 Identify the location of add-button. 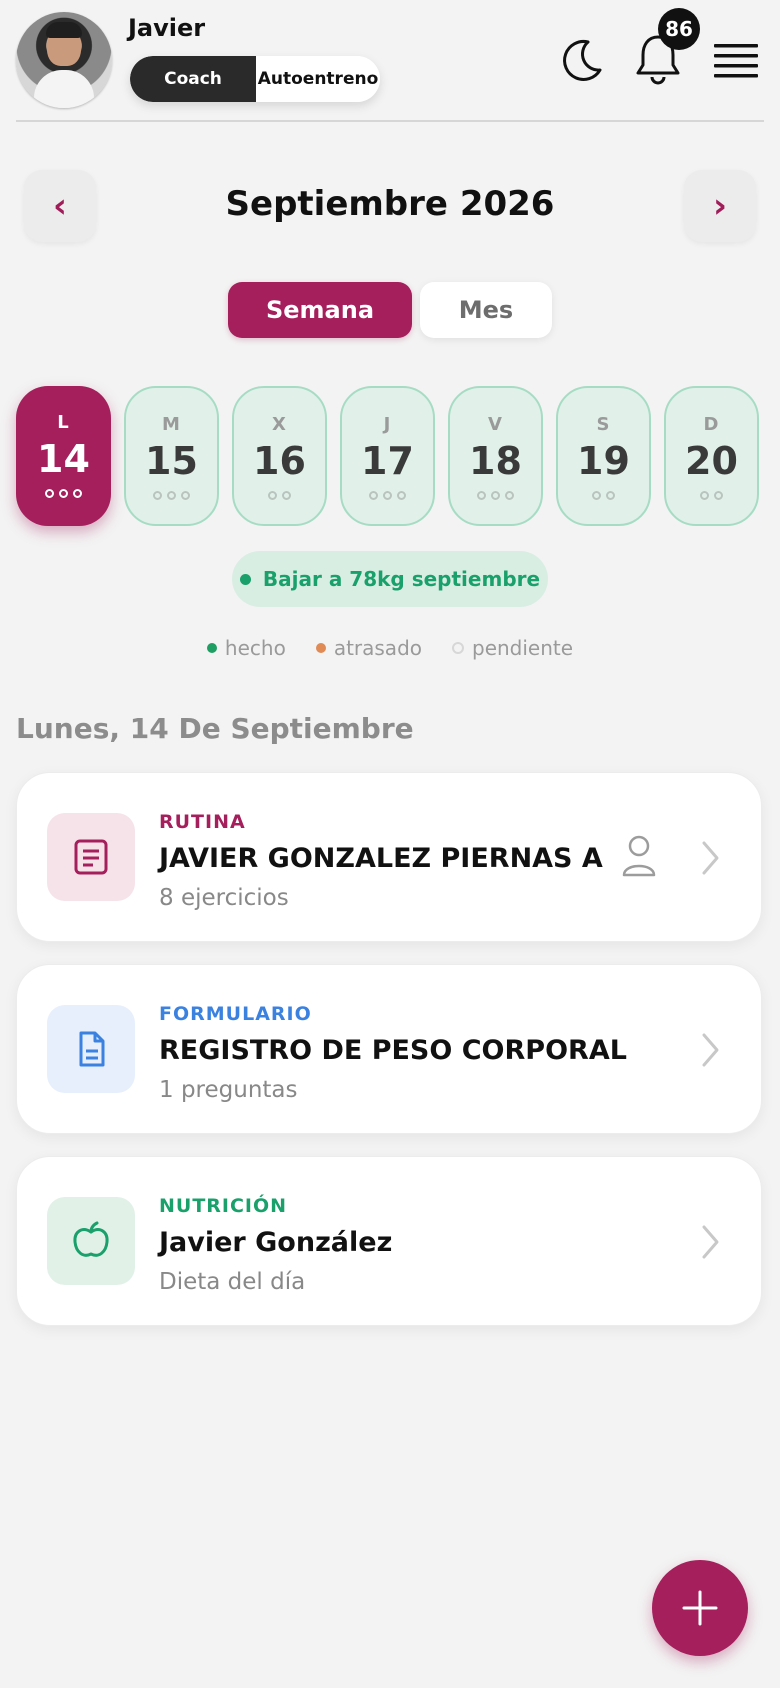
(700, 1608).